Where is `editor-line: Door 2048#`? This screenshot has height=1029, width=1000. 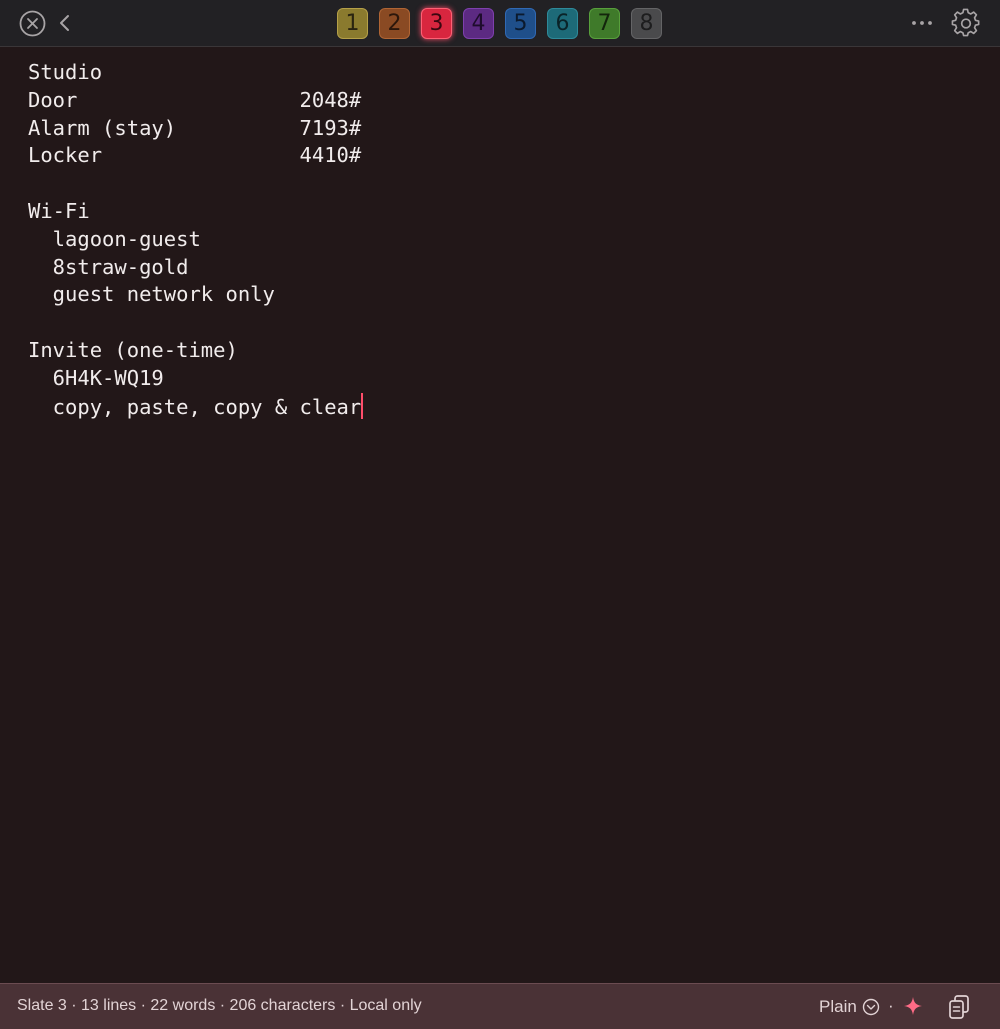 editor-line: Door 2048# is located at coordinates (195, 99).